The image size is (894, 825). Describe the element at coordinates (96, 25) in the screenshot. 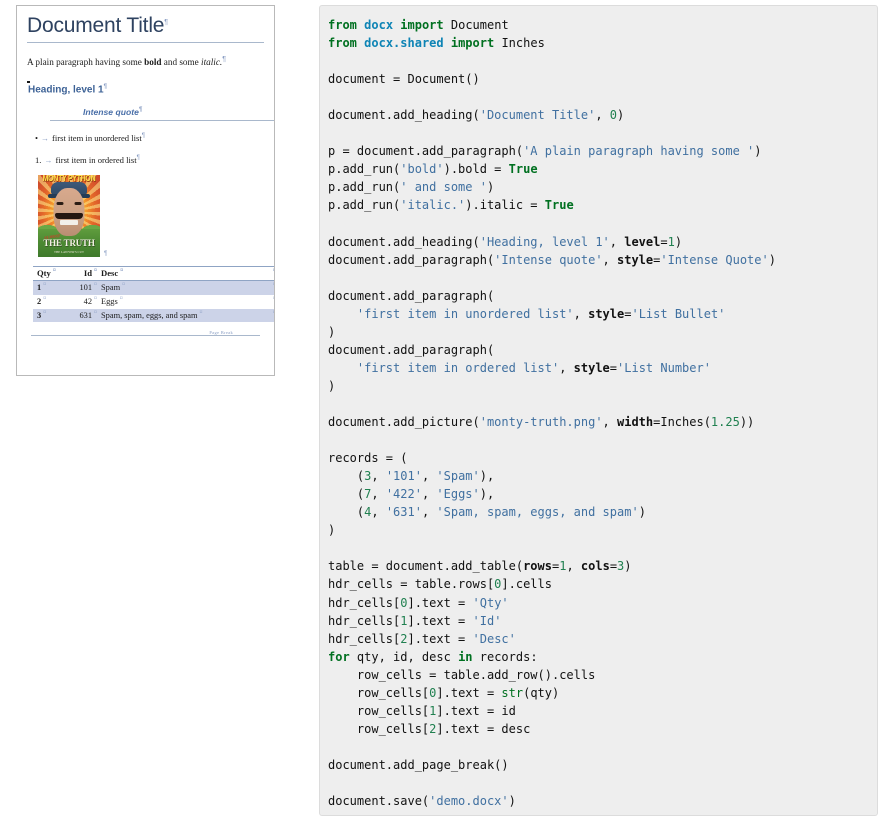

I see `document-title-text: Document Title` at that location.